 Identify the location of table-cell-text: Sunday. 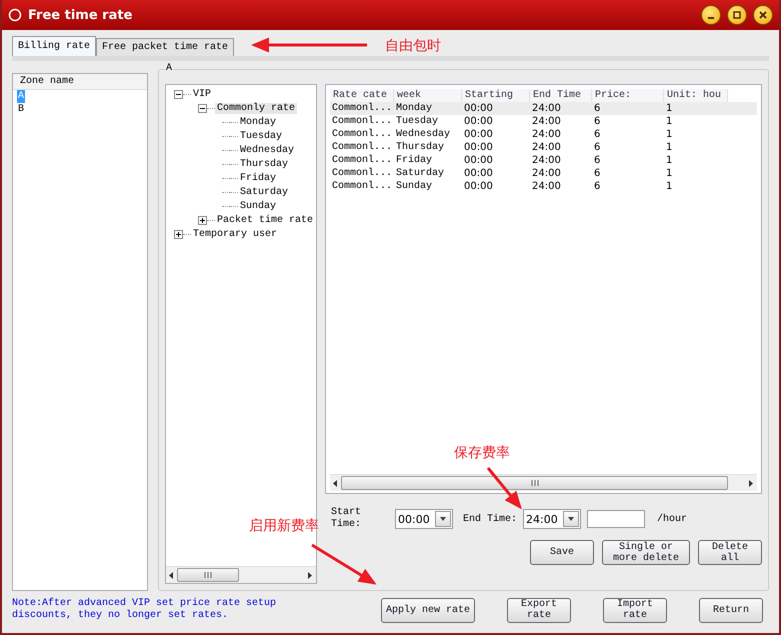
(414, 186).